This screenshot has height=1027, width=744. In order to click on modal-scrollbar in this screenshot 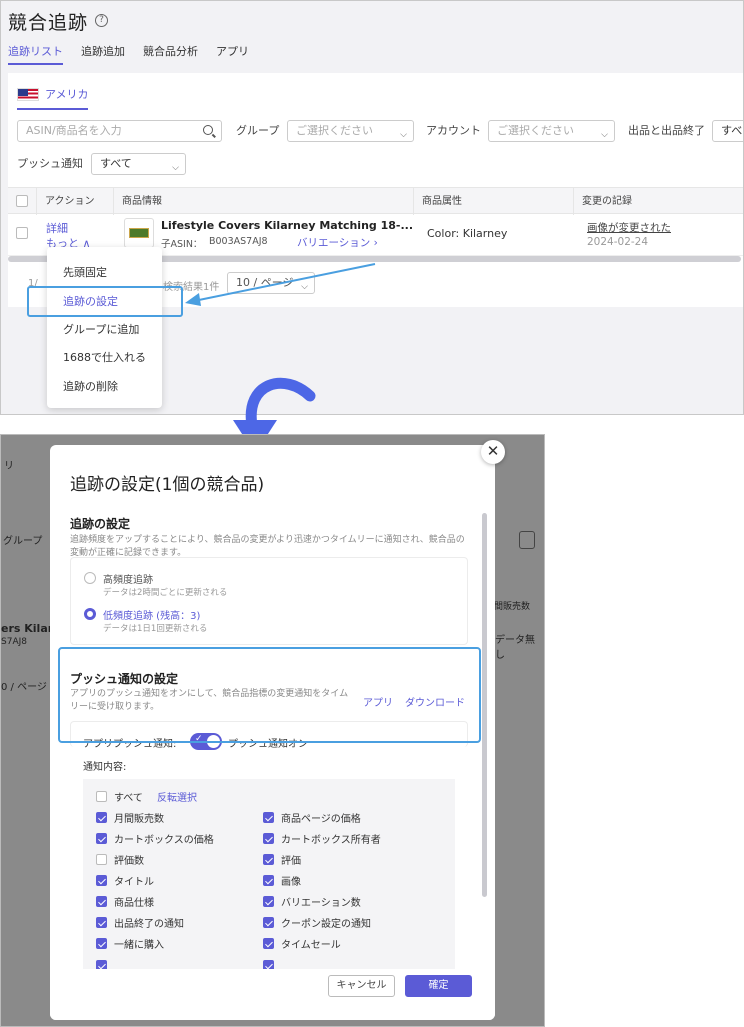, I will do `click(484, 705)`.